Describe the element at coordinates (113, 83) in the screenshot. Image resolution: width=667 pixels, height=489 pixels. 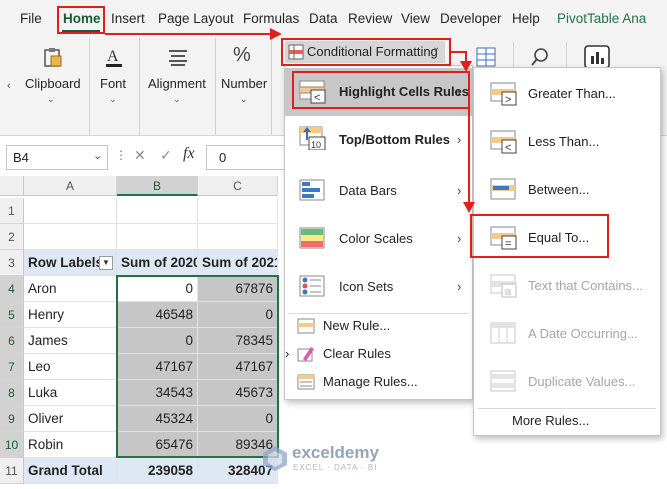
I see `font-label: Font` at that location.